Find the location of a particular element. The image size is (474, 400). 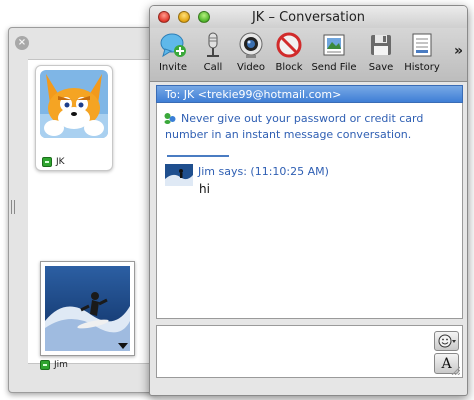

smiley-icon is located at coordinates (447, 341).